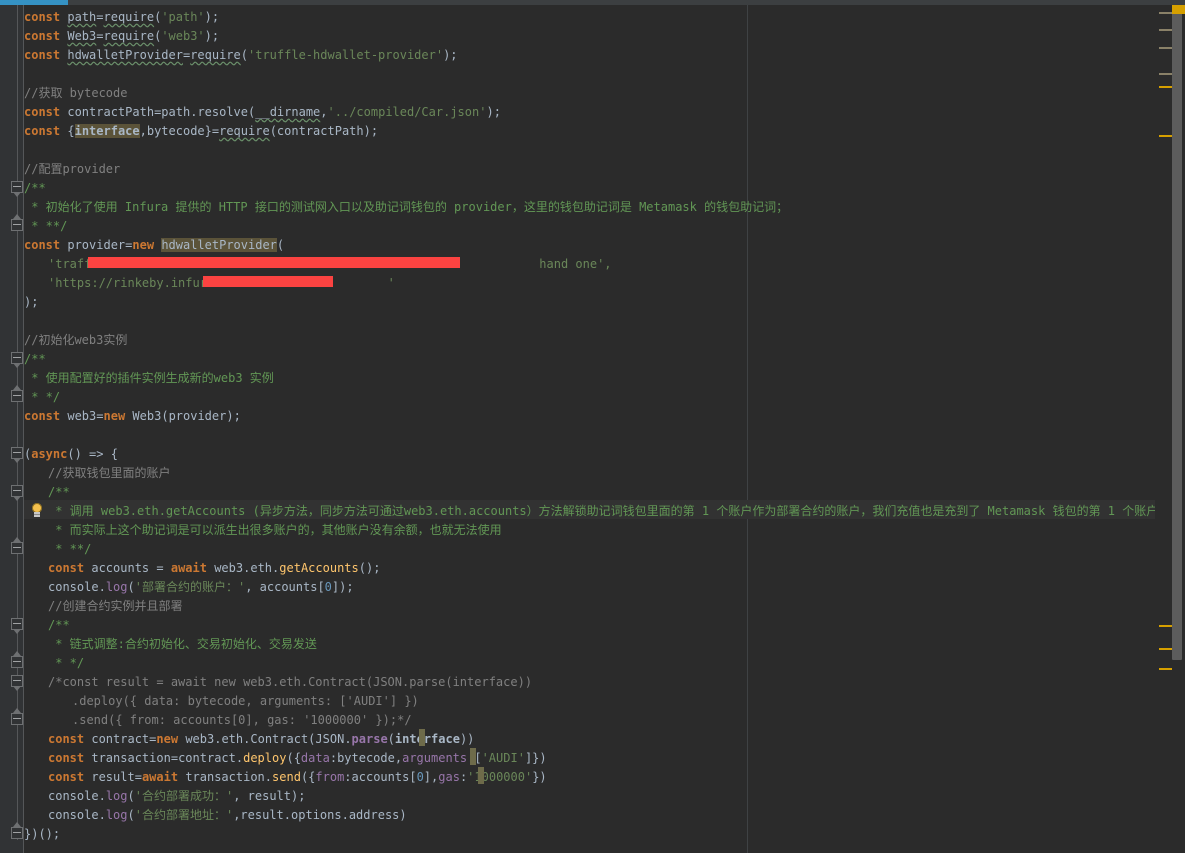  What do you see at coordinates (17, 546) in the screenshot?
I see `fold-marker-doc-accounts-end` at bounding box center [17, 546].